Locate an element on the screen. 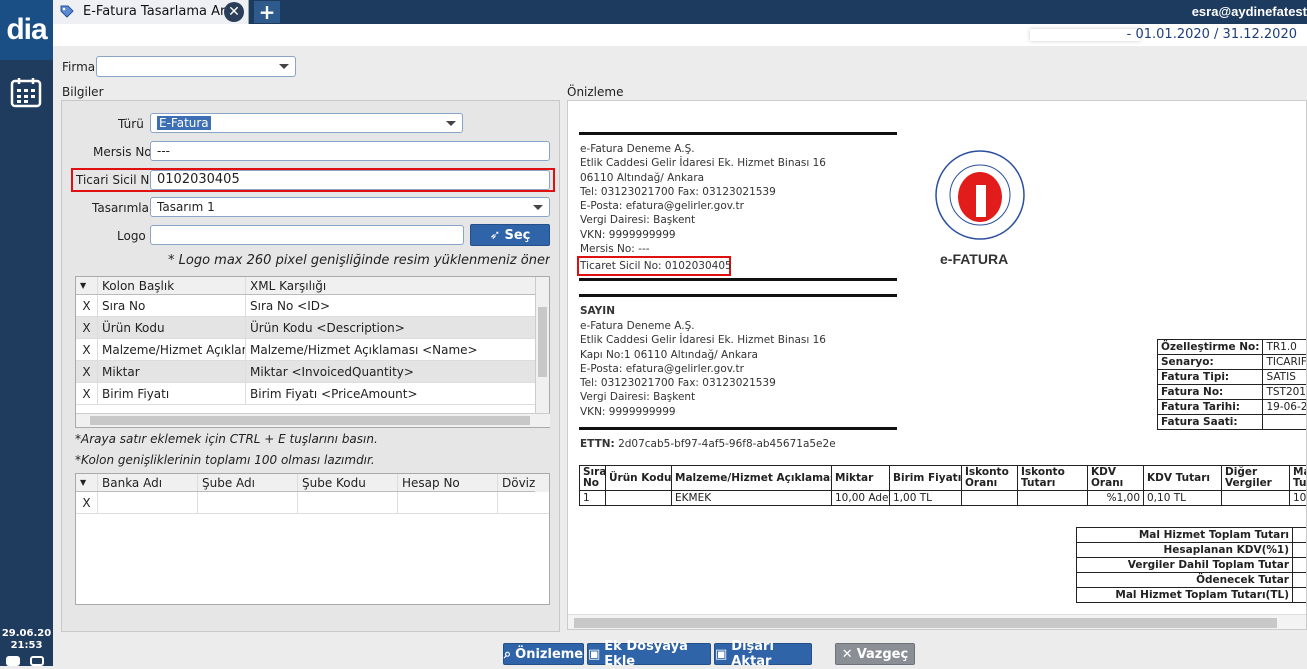  firma-select is located at coordinates (196, 66).